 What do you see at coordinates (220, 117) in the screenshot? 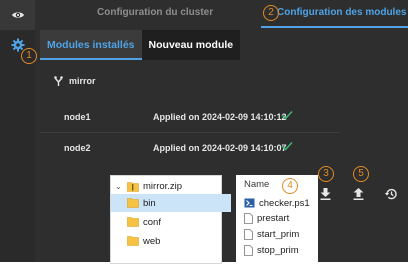
I see `node-status: Applied on 2024-02-09 14:10:12` at bounding box center [220, 117].